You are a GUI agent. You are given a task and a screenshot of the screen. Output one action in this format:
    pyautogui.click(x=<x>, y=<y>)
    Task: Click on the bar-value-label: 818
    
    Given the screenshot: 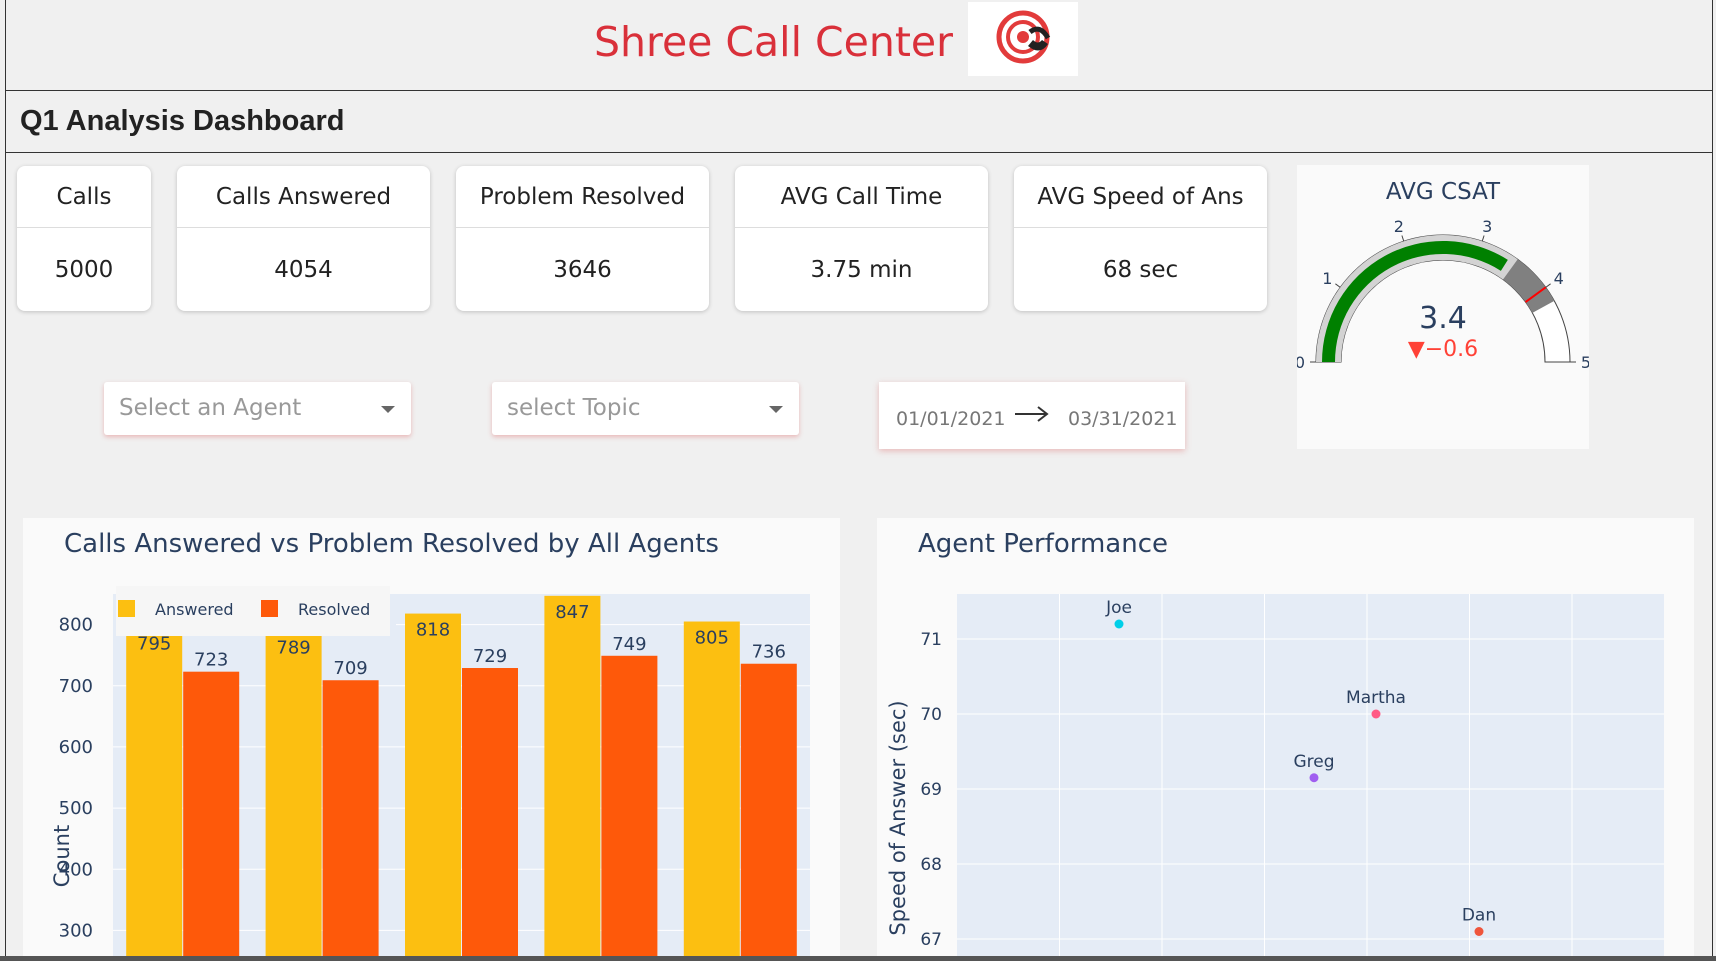 What is the action you would take?
    pyautogui.click(x=433, y=630)
    